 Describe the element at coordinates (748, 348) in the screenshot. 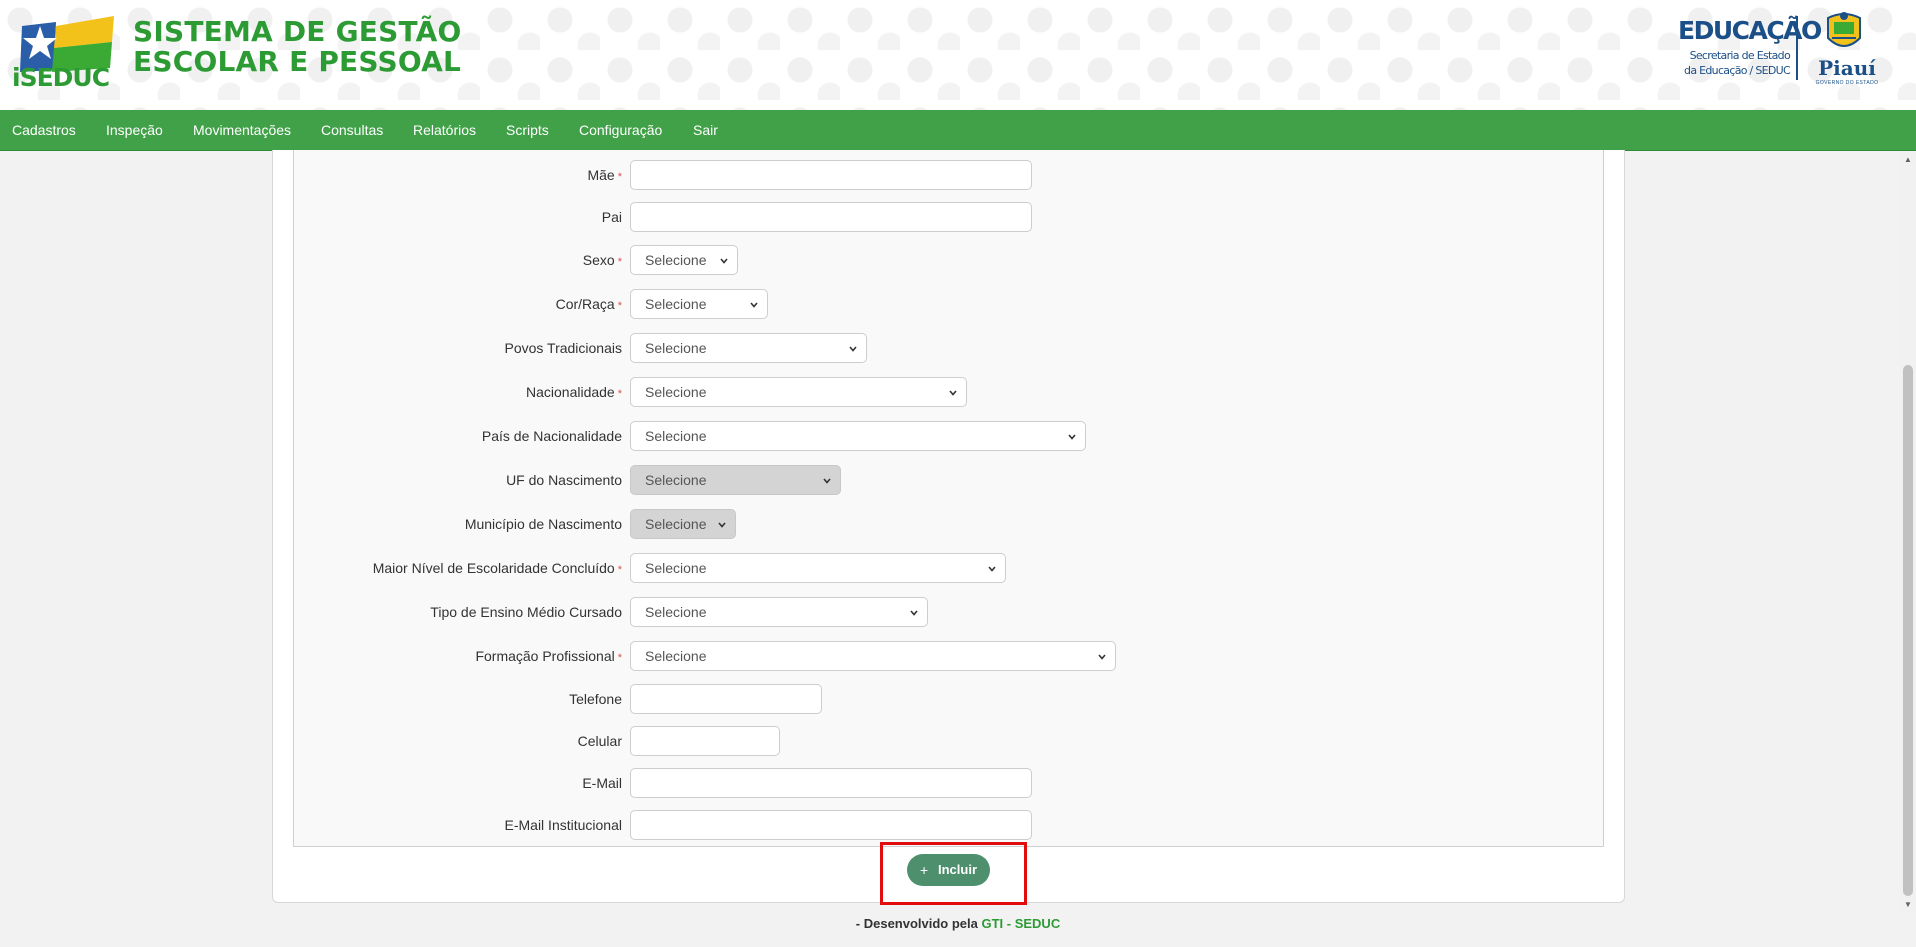

I see `povos-tradicionais-select: Selecione` at that location.